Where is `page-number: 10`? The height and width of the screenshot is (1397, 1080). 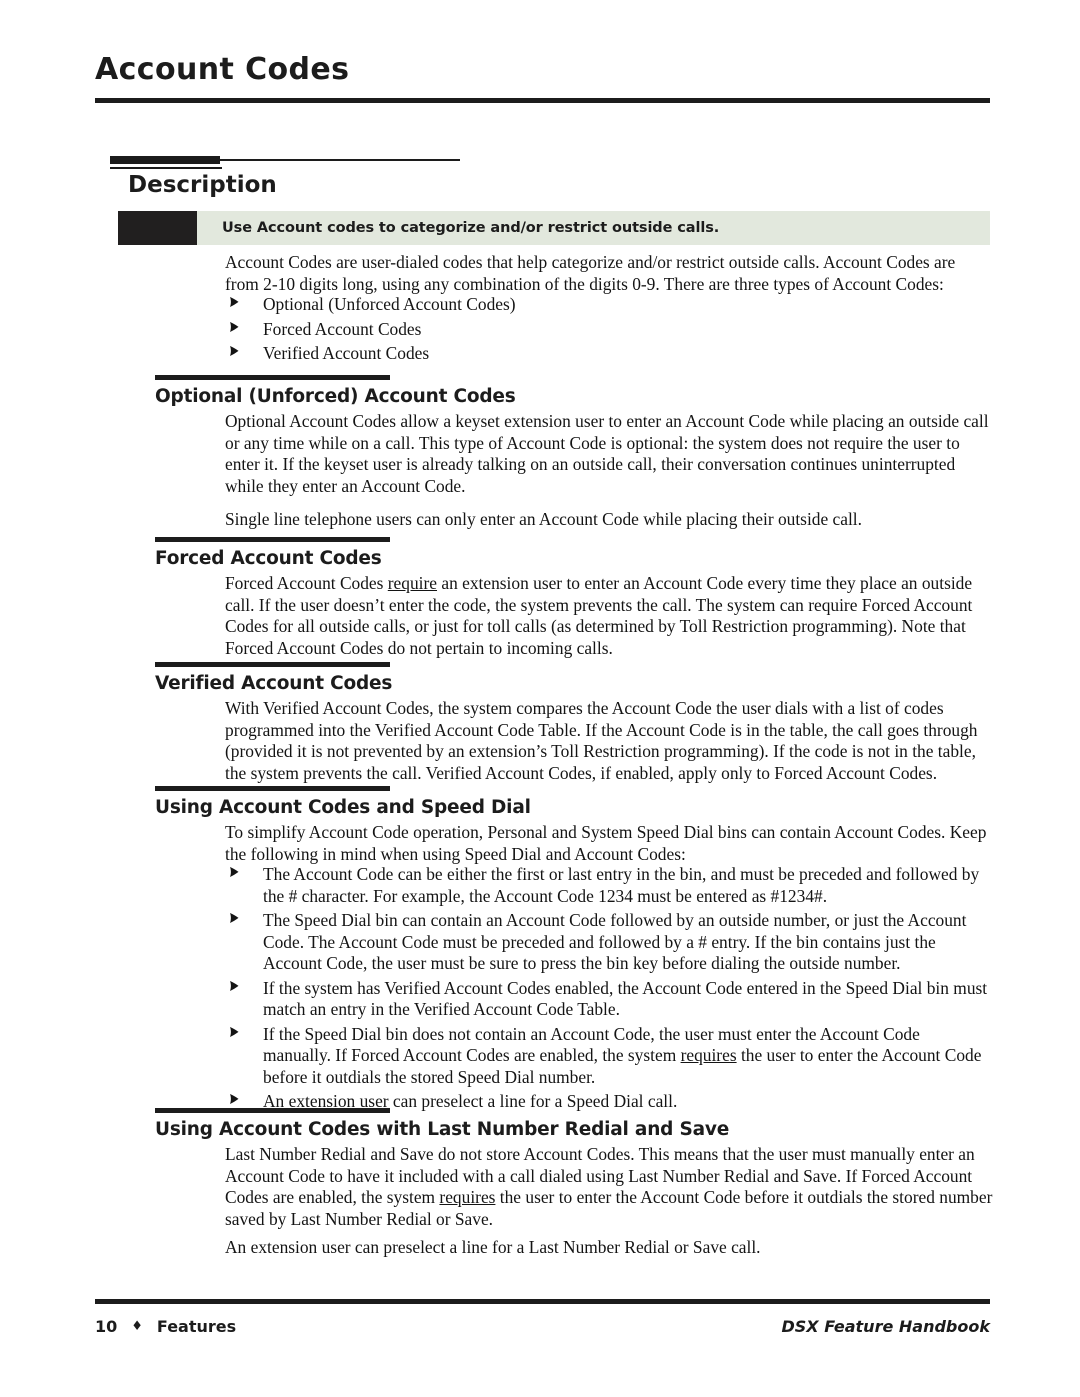 page-number: 10 is located at coordinates (106, 1326).